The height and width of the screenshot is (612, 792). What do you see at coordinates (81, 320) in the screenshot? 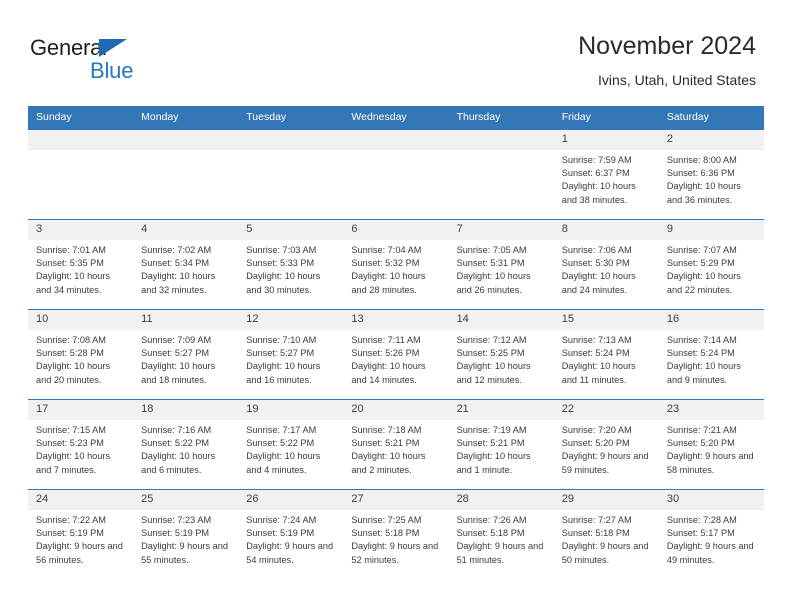
I see `day-number: 10` at bounding box center [81, 320].